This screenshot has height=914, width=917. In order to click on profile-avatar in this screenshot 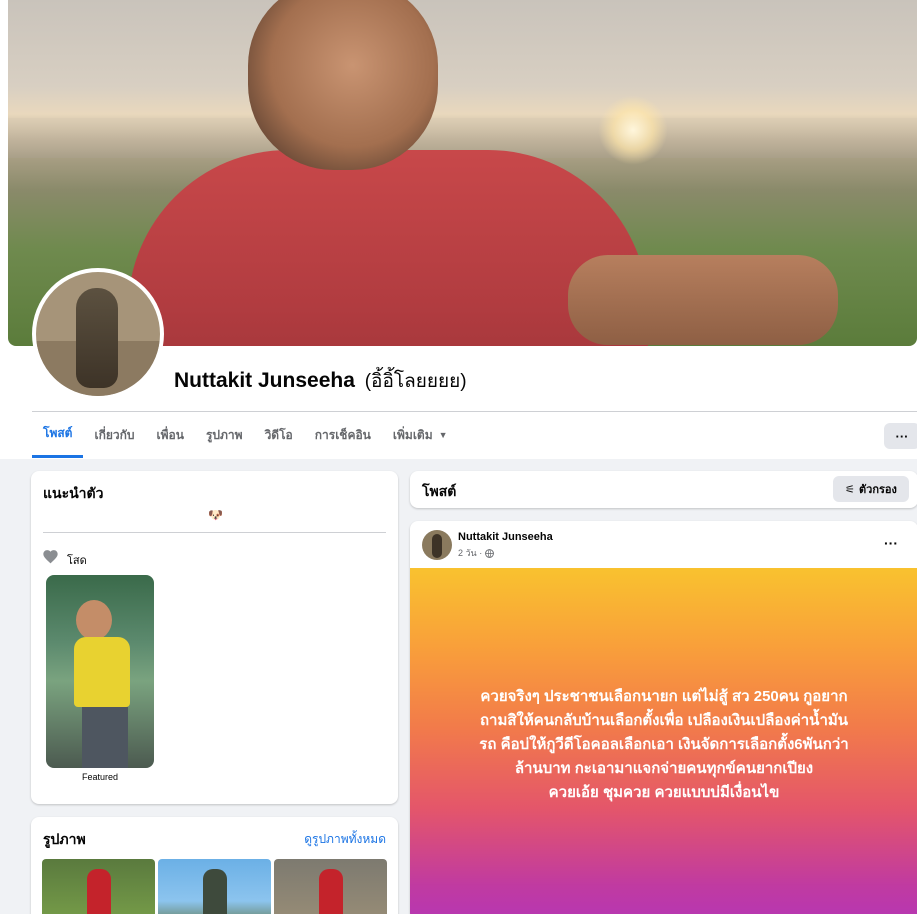, I will do `click(98, 334)`.